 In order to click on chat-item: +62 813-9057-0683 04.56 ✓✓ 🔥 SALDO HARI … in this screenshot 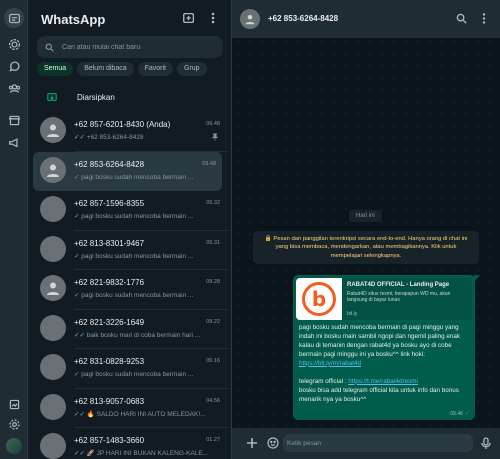, I will do `click(128, 408)`.